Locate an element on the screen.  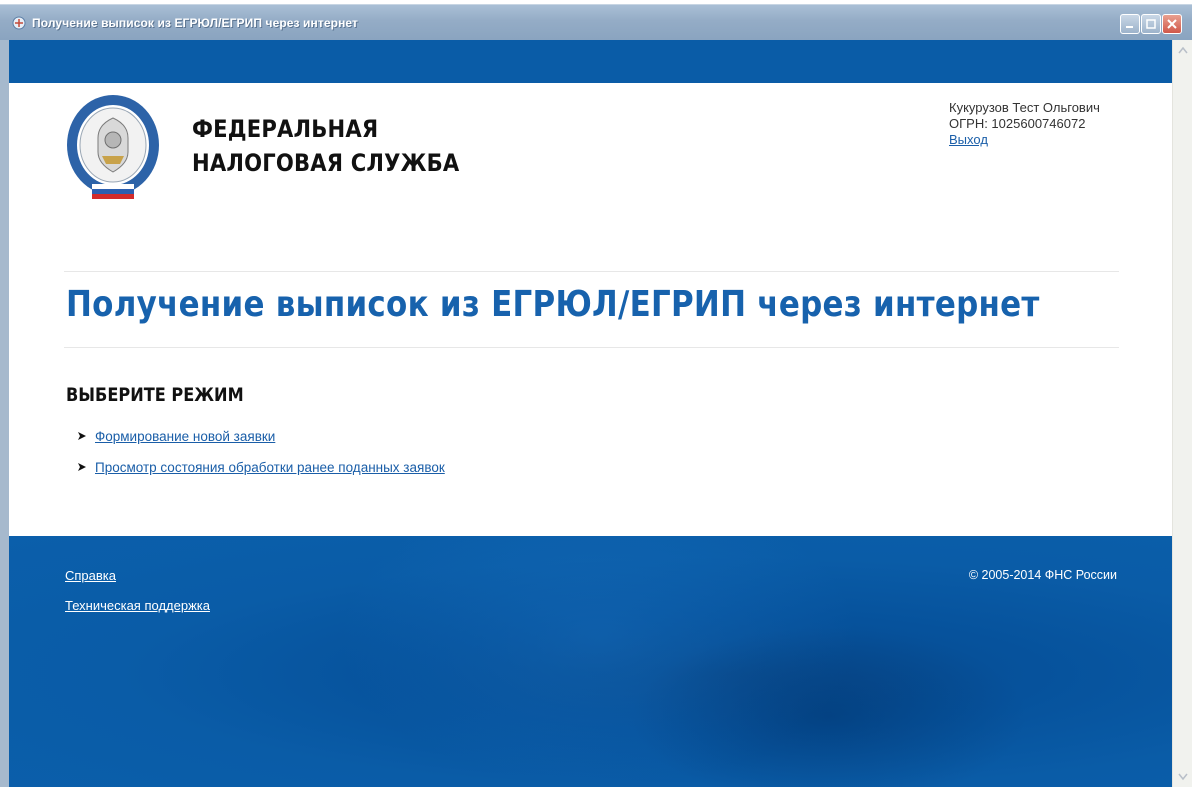
copyright-text: © 2005-2014 ФНС России is located at coordinates (1042, 575).